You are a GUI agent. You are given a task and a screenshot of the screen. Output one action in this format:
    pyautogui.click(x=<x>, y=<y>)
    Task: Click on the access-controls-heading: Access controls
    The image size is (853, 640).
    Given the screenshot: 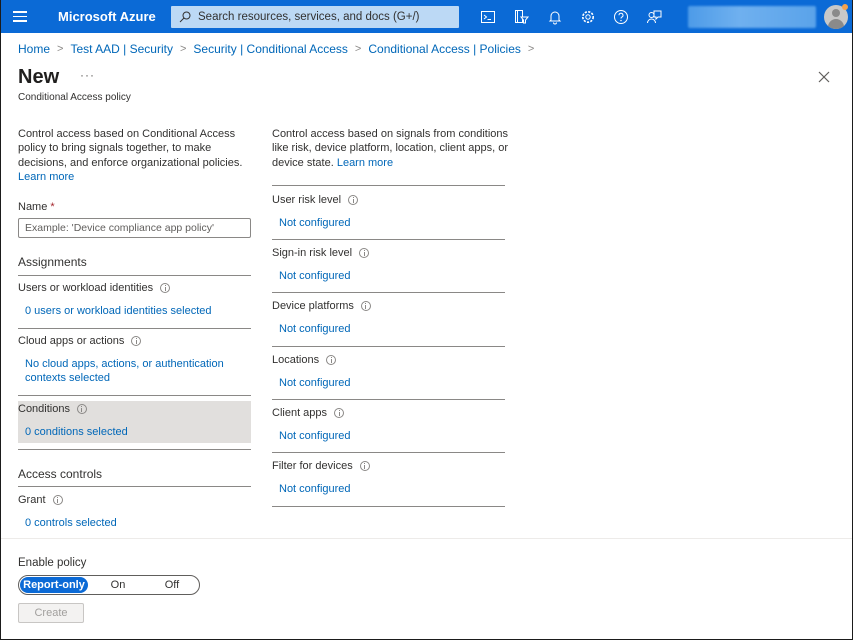 What is the action you would take?
    pyautogui.click(x=60, y=474)
    